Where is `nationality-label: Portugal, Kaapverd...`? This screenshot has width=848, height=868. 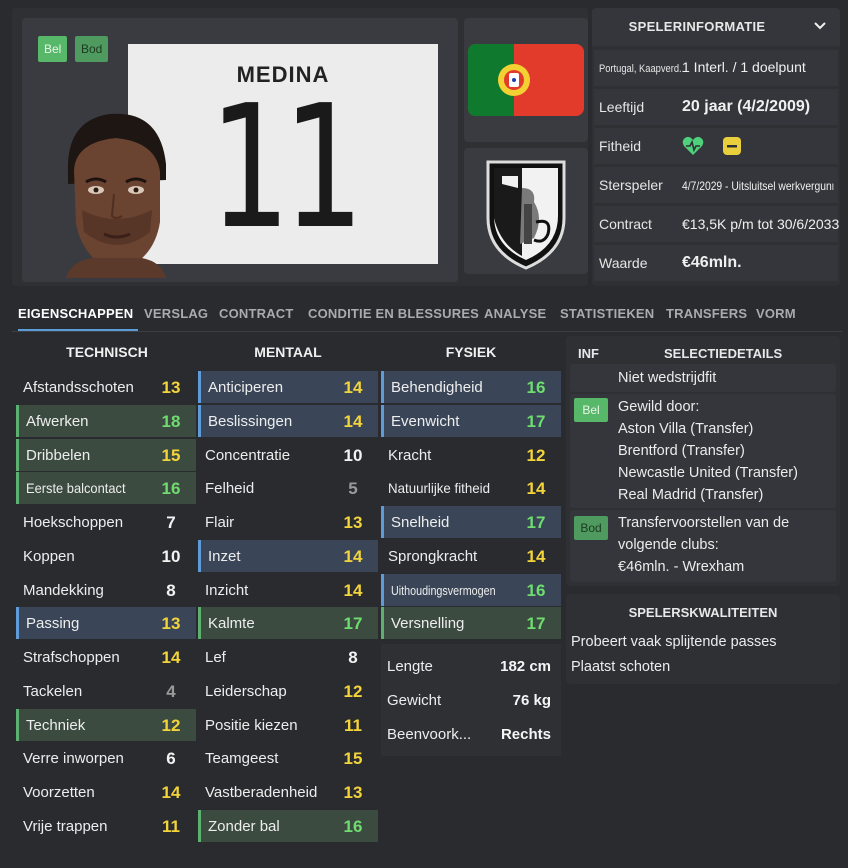 nationality-label: Portugal, Kaapverd... is located at coordinates (643, 69).